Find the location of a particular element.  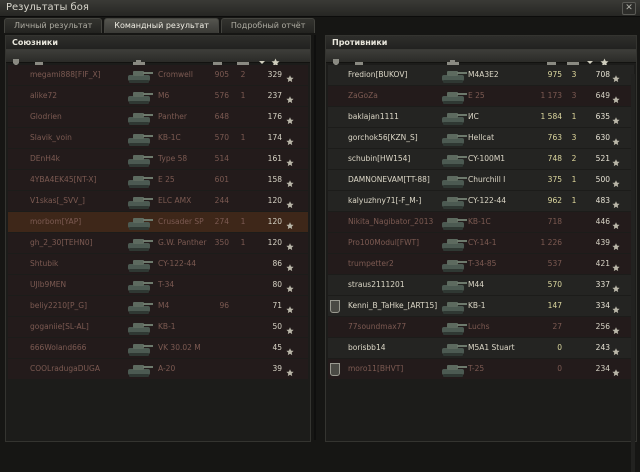

vehicle-name: CY-122-44 is located at coordinates (487, 200).